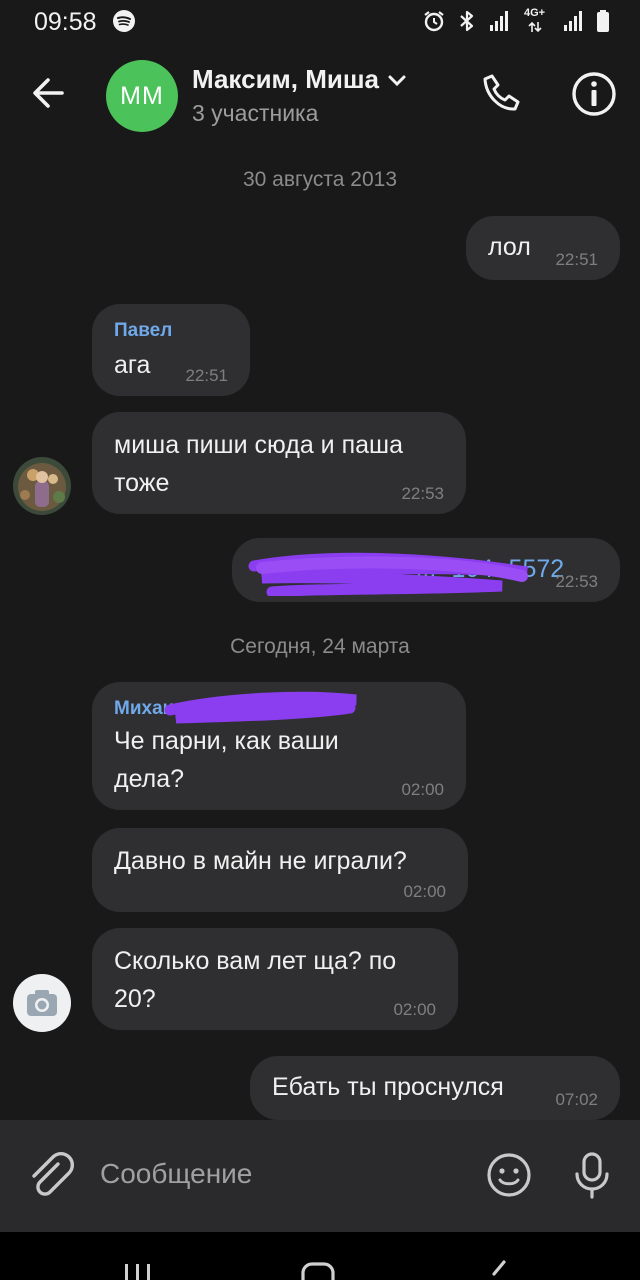  What do you see at coordinates (132, 365) in the screenshot?
I see `message-text: ага` at bounding box center [132, 365].